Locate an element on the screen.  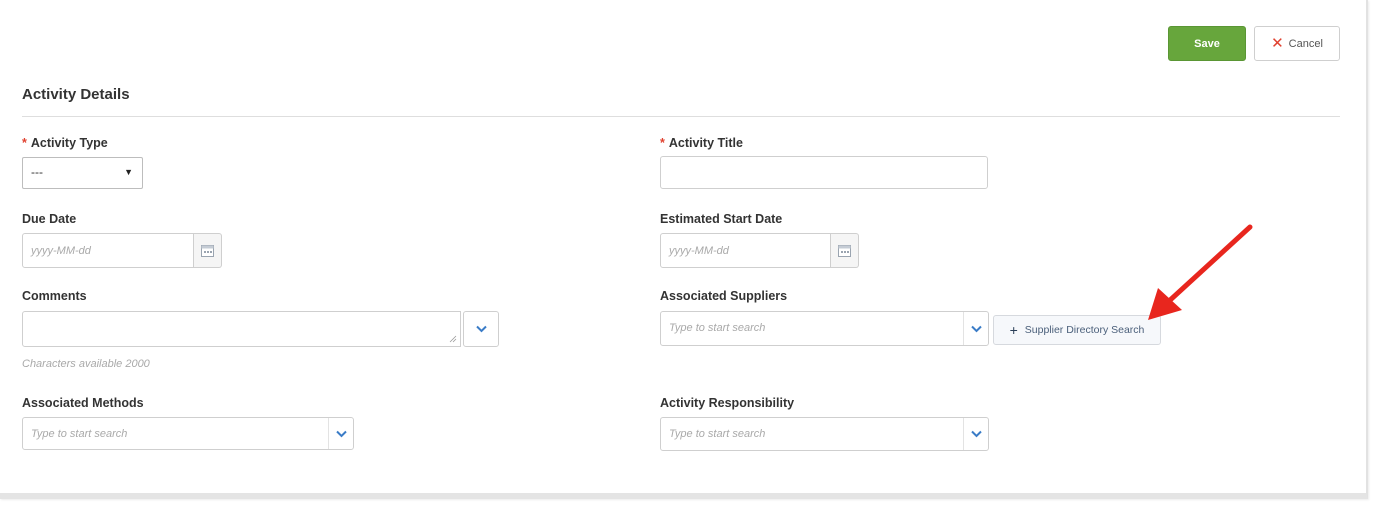
comments-label: Comments is located at coordinates (54, 296).